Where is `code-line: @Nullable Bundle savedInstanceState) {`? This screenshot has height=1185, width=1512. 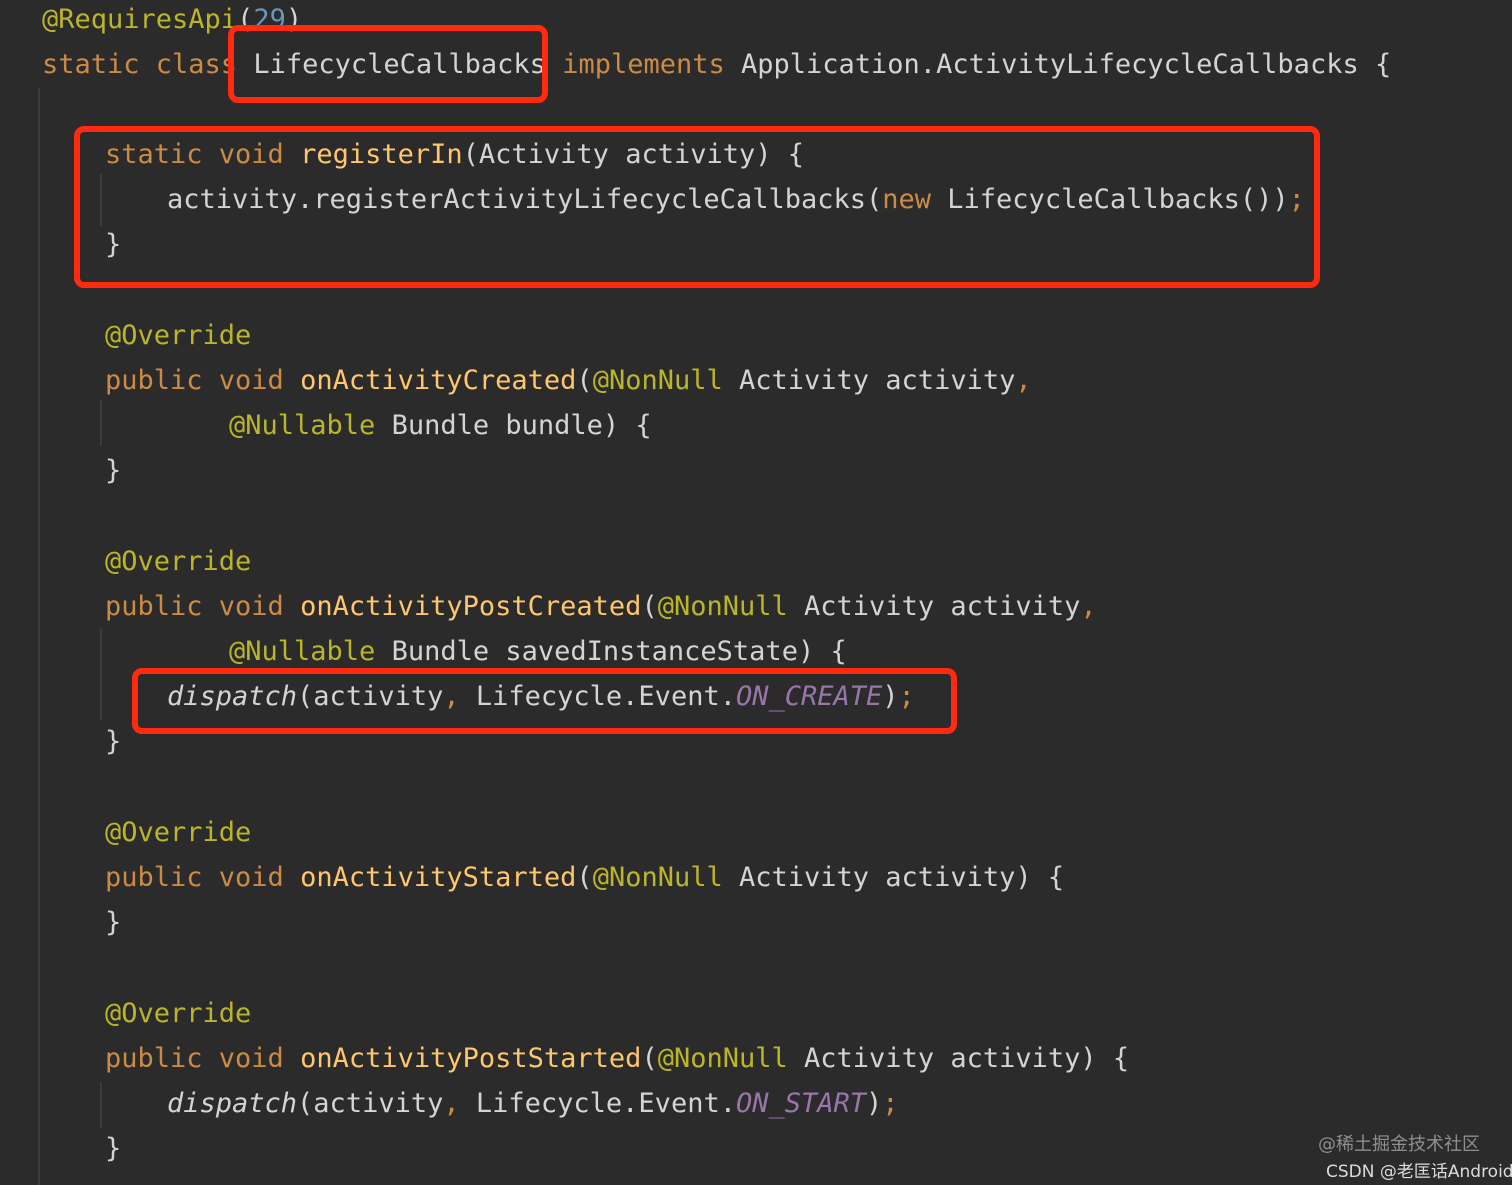 code-line: @Nullable Bundle savedInstanceState) { is located at coordinates (538, 652).